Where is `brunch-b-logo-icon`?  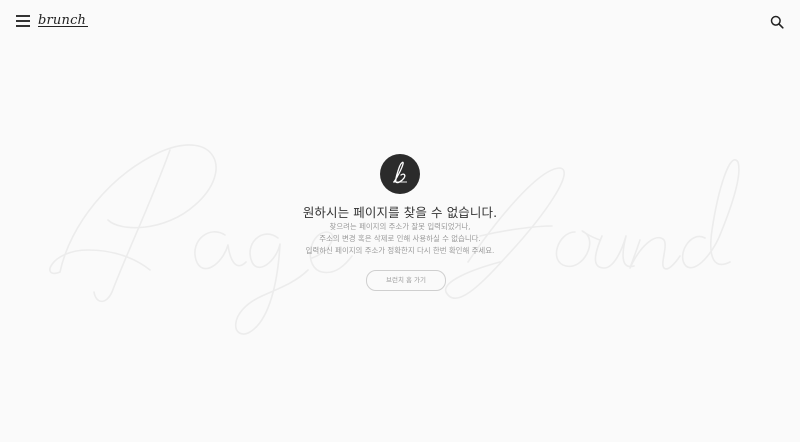
brunch-b-logo-icon is located at coordinates (400, 174).